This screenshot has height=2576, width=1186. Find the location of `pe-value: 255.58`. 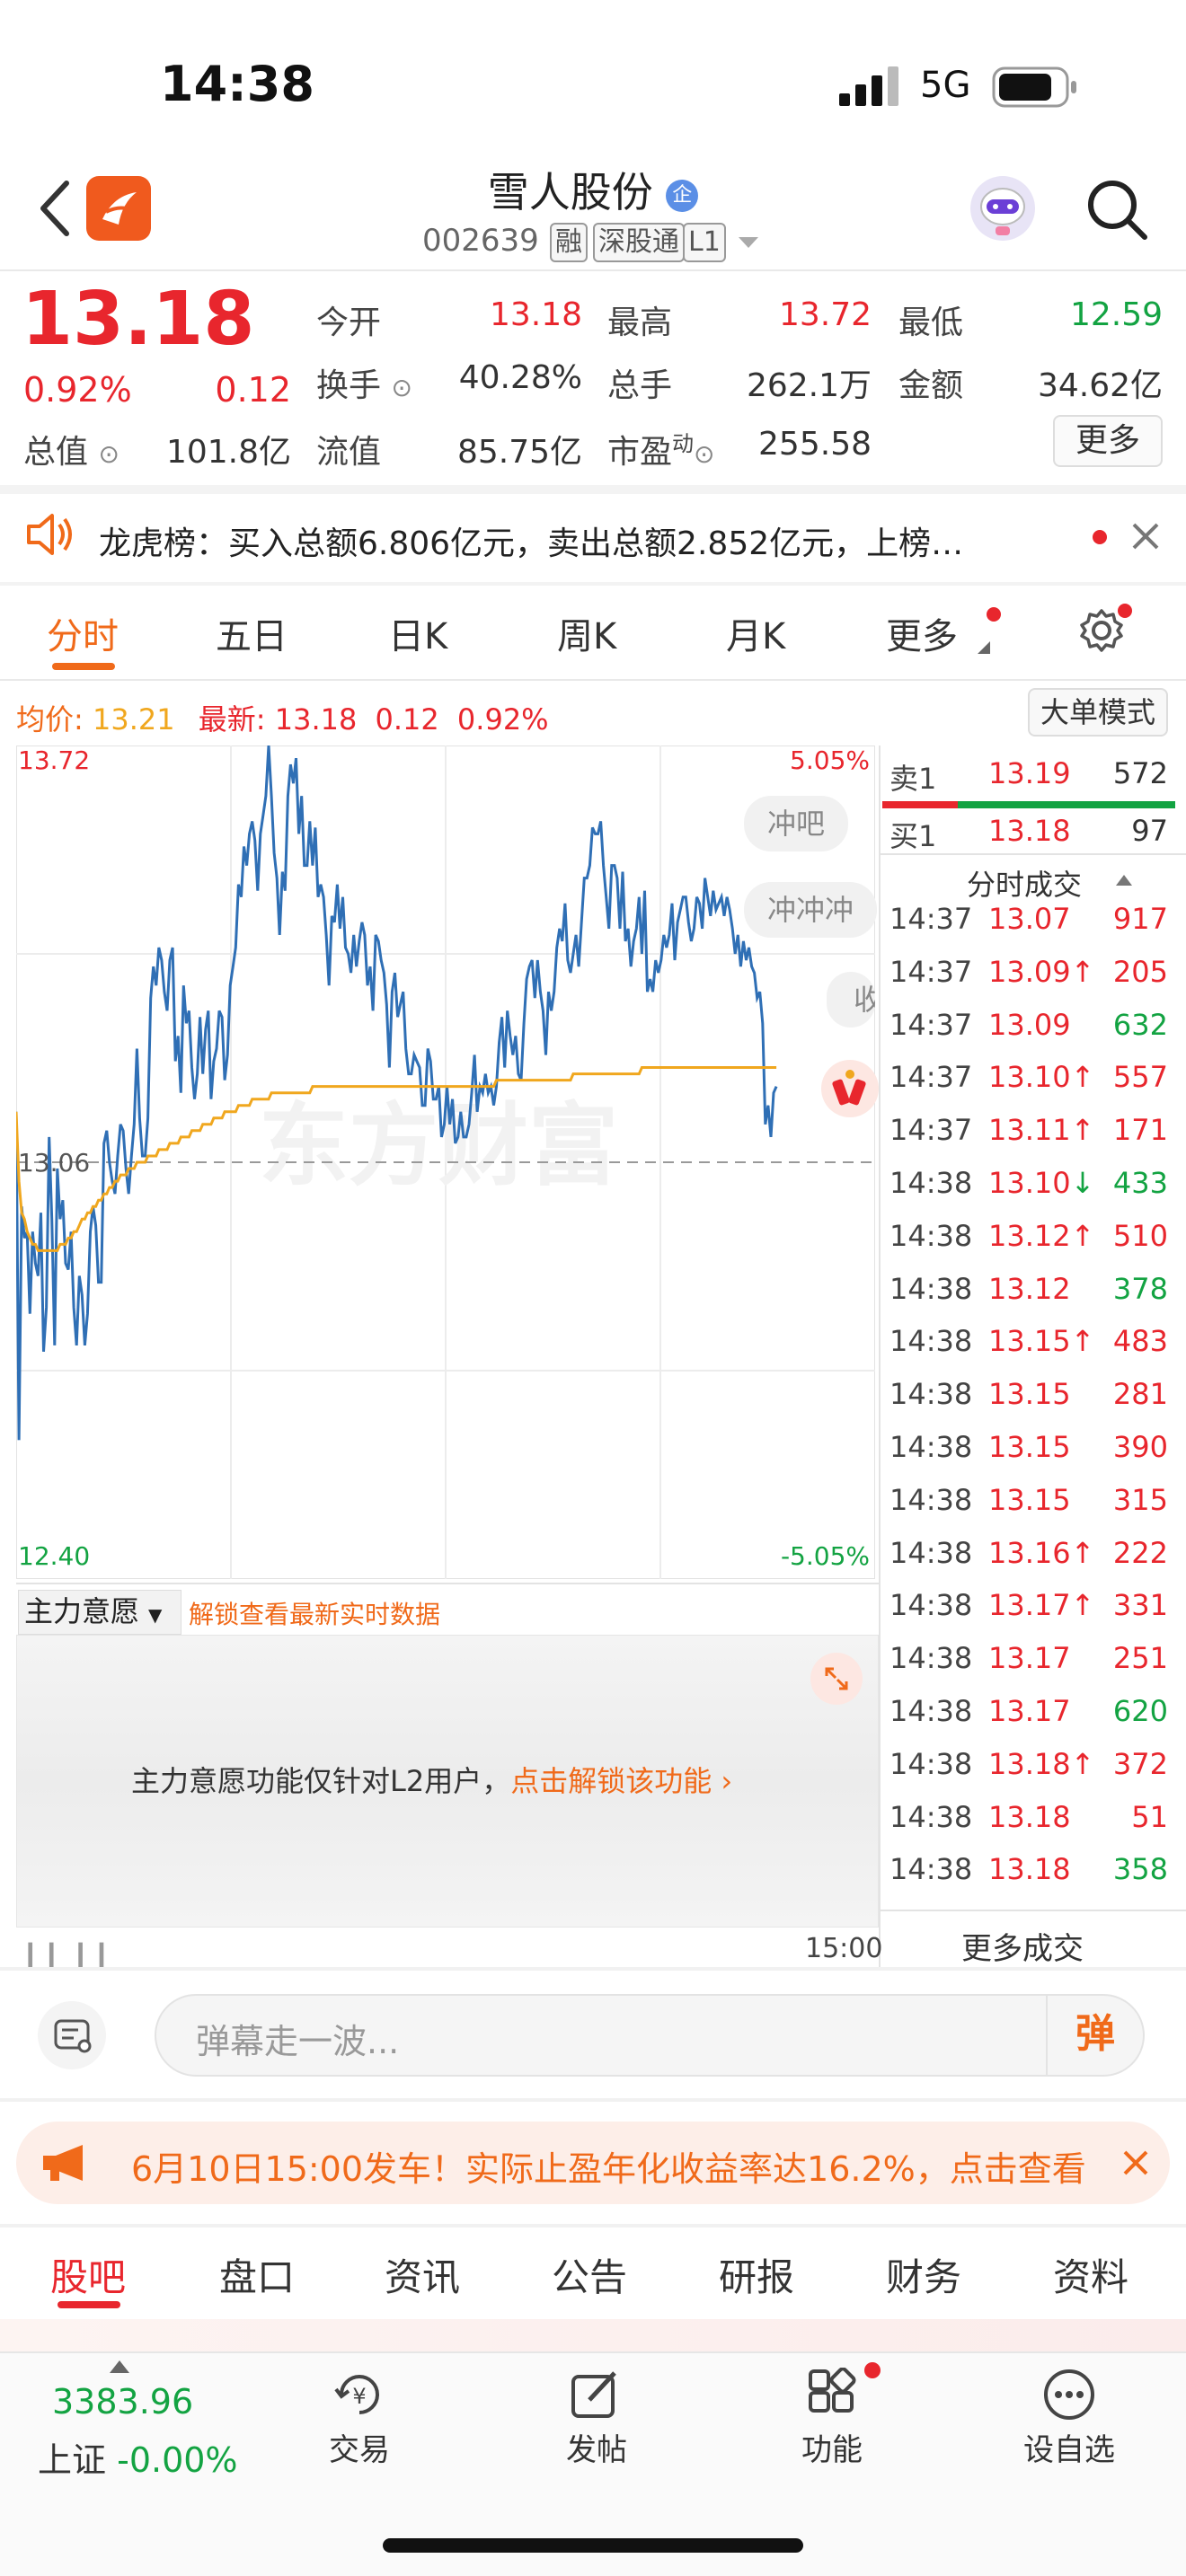

pe-value: 255.58 is located at coordinates (815, 444).